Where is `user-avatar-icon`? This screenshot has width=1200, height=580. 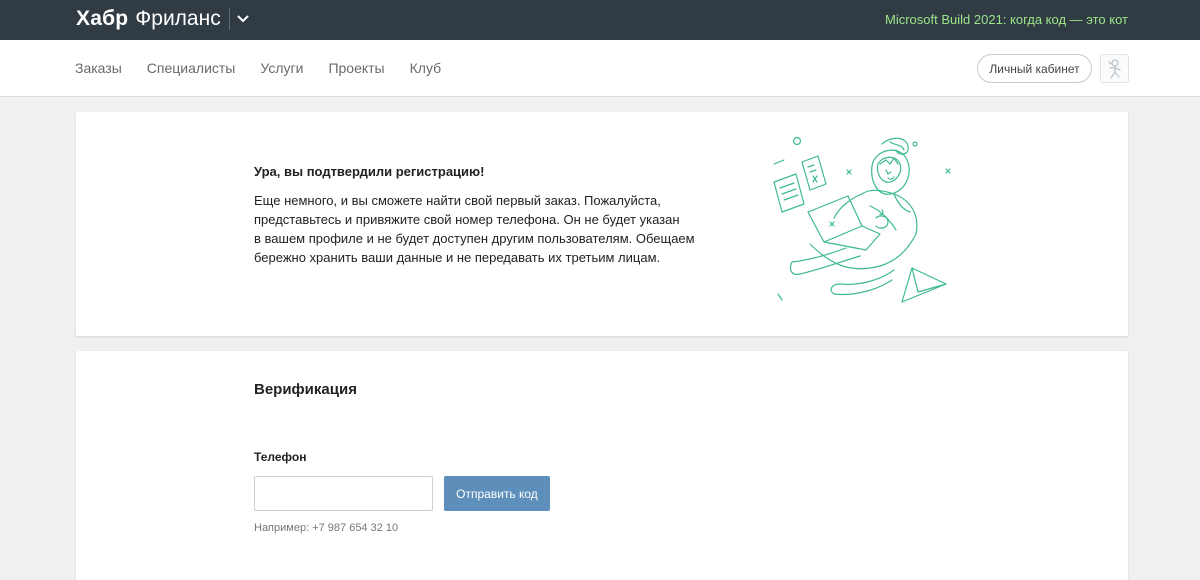 user-avatar-icon is located at coordinates (1114, 68).